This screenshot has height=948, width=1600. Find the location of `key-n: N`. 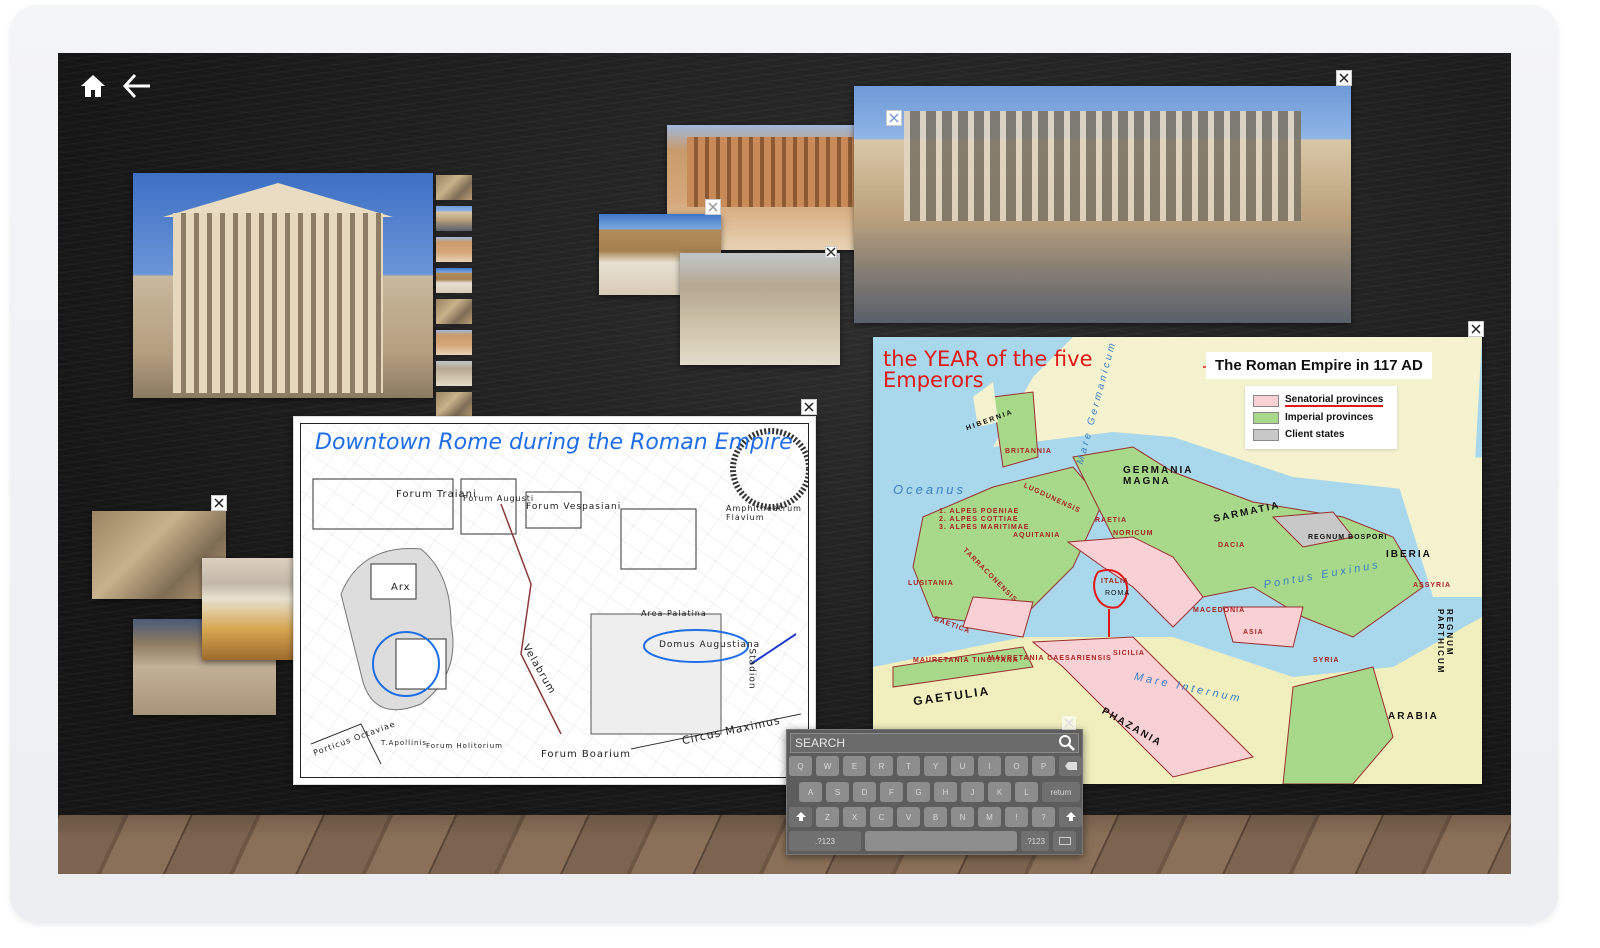

key-n: N is located at coordinates (962, 817).